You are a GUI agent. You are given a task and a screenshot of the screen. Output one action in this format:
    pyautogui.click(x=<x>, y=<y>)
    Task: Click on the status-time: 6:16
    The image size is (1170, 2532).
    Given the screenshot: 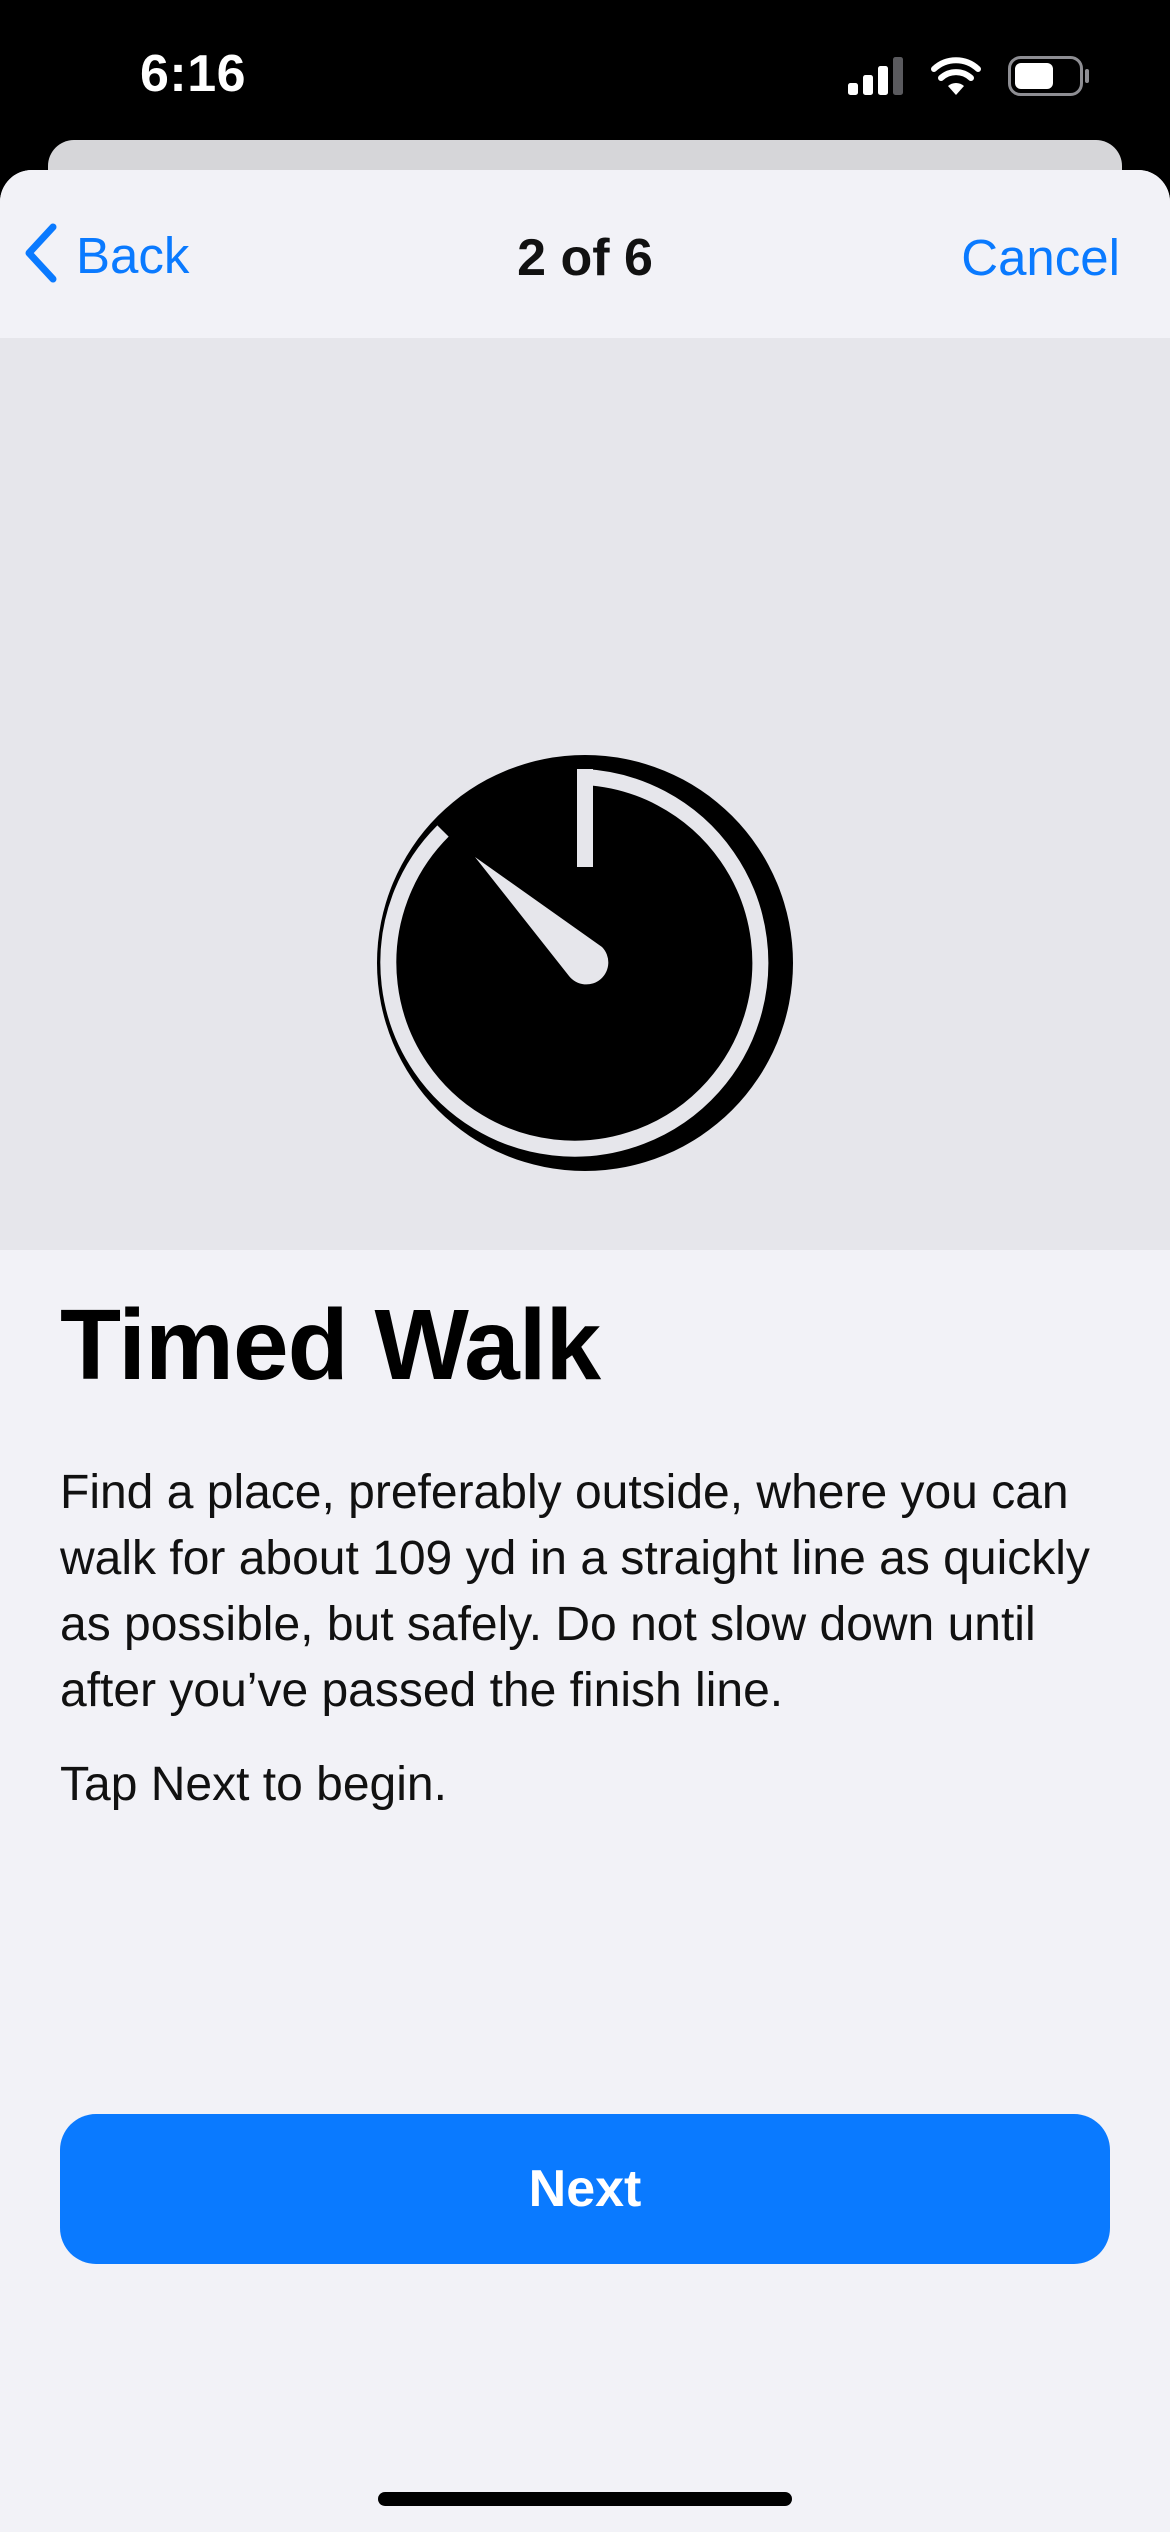 What is the action you would take?
    pyautogui.click(x=193, y=74)
    